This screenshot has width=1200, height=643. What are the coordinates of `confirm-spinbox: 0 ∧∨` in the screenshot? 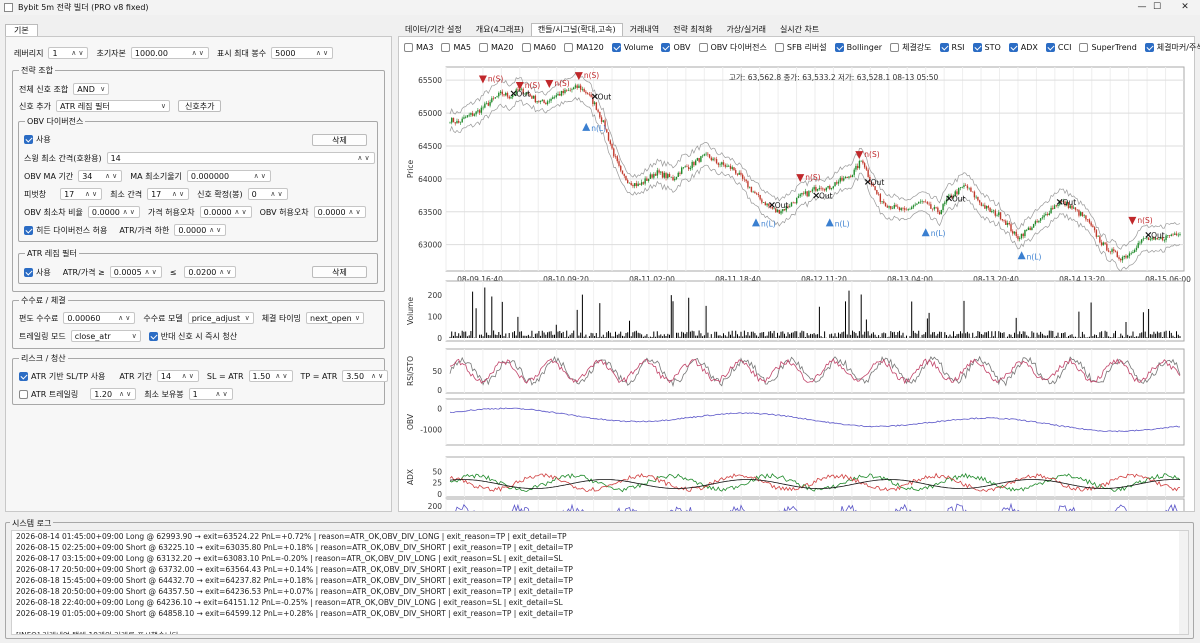 It's located at (267, 194).